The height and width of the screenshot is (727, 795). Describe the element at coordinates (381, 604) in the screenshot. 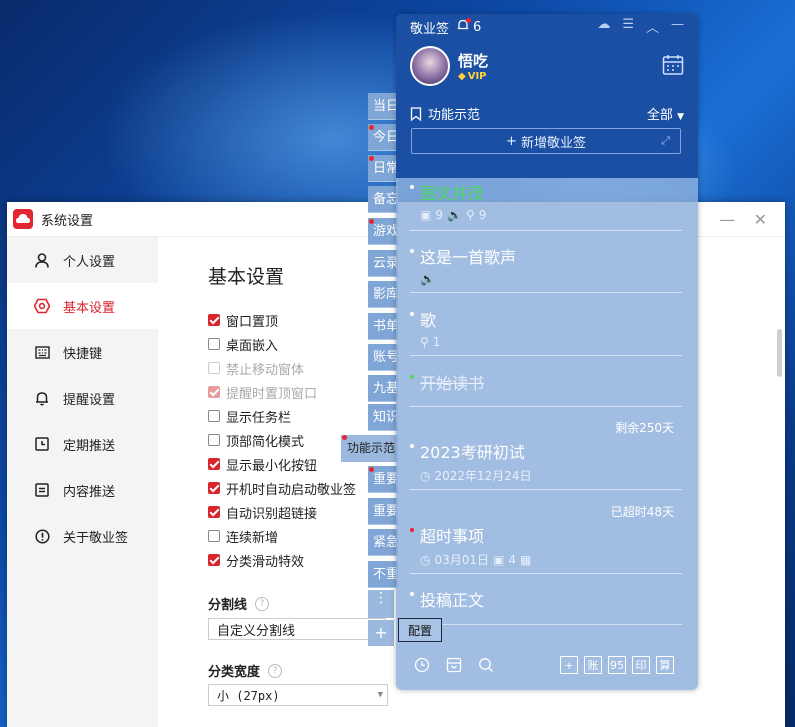

I see `more-tabs-button: ⋮` at that location.